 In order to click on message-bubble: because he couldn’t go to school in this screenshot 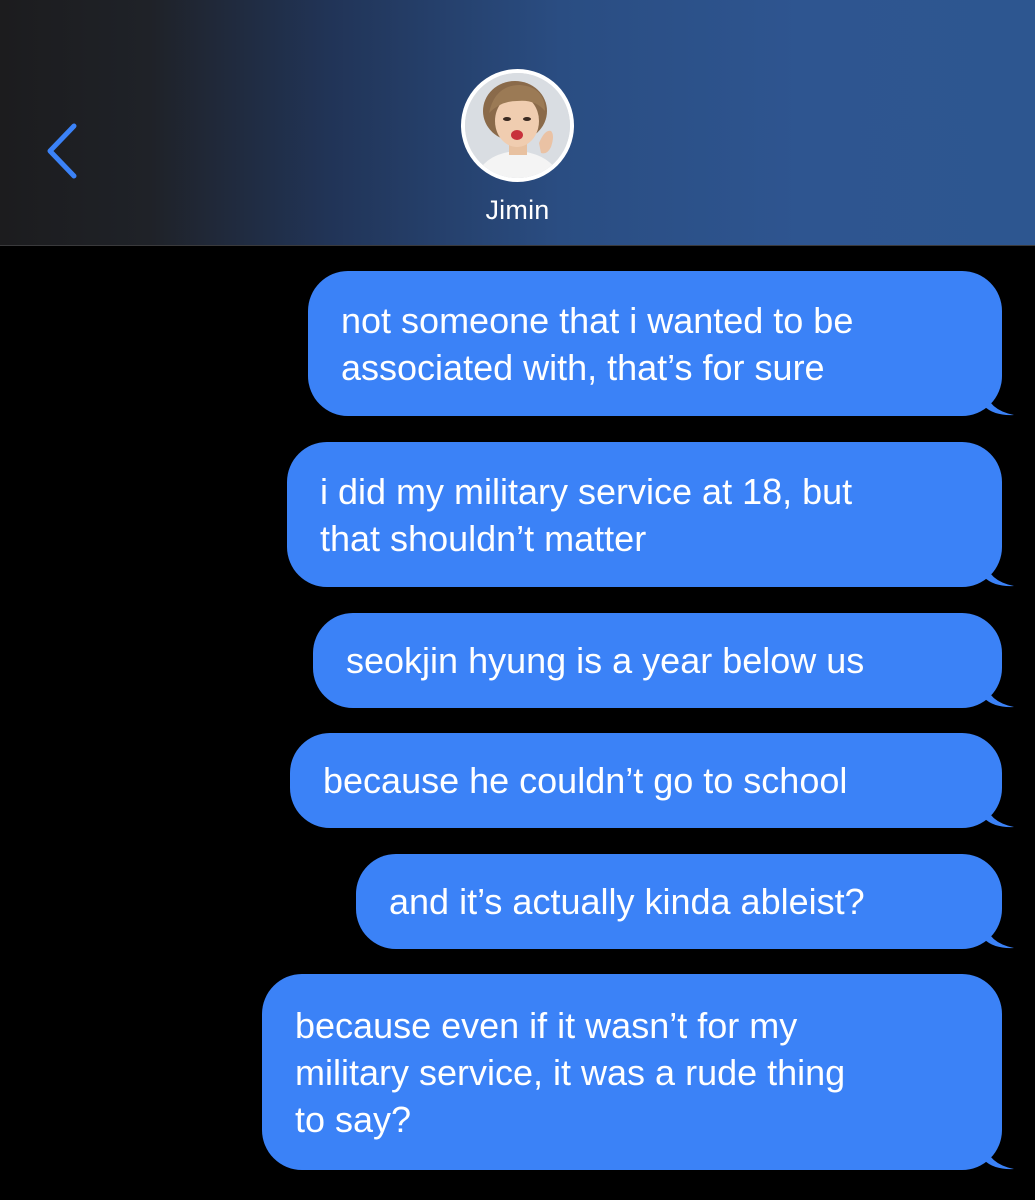, I will do `click(652, 780)`.